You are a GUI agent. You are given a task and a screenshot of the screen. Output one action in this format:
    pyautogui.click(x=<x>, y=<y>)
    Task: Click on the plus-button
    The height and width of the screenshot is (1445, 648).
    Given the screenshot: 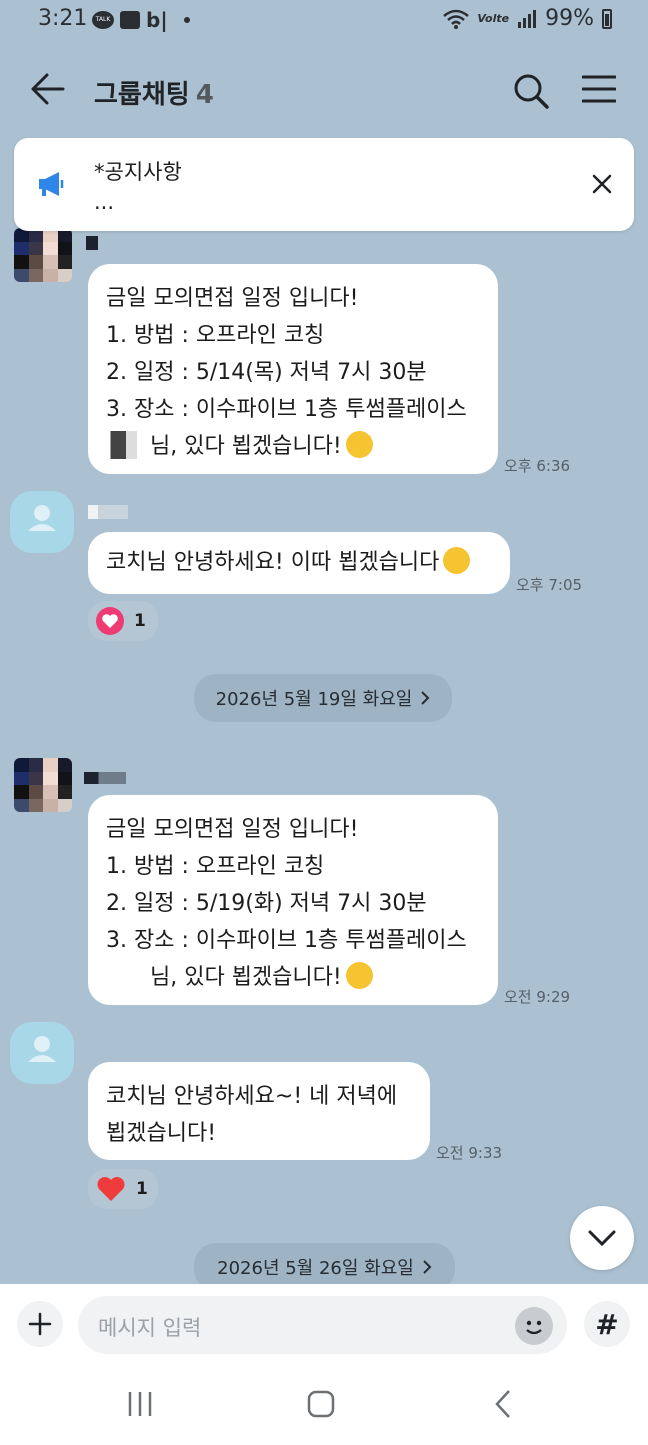 What is the action you would take?
    pyautogui.click(x=40, y=1324)
    